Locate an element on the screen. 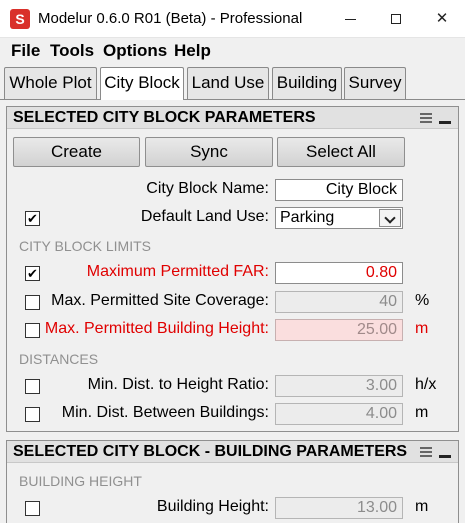  chevron-down-icon is located at coordinates (390, 218).